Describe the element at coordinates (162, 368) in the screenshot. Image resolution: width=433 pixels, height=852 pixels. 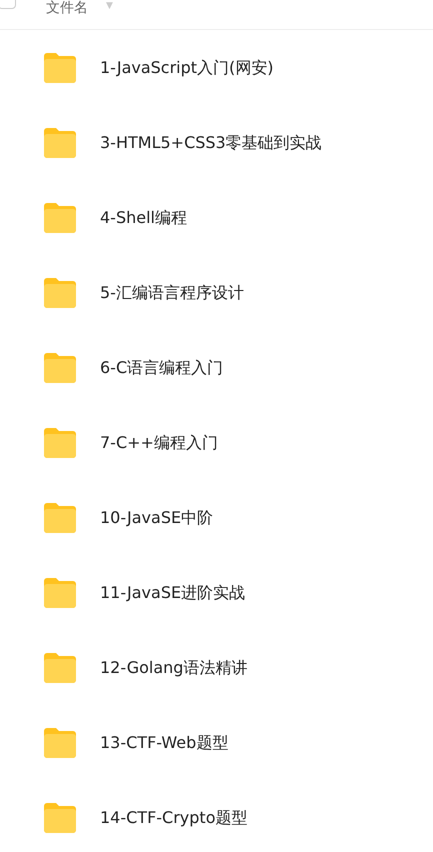
I see `folder-name: 6-C语言编程入门` at that location.